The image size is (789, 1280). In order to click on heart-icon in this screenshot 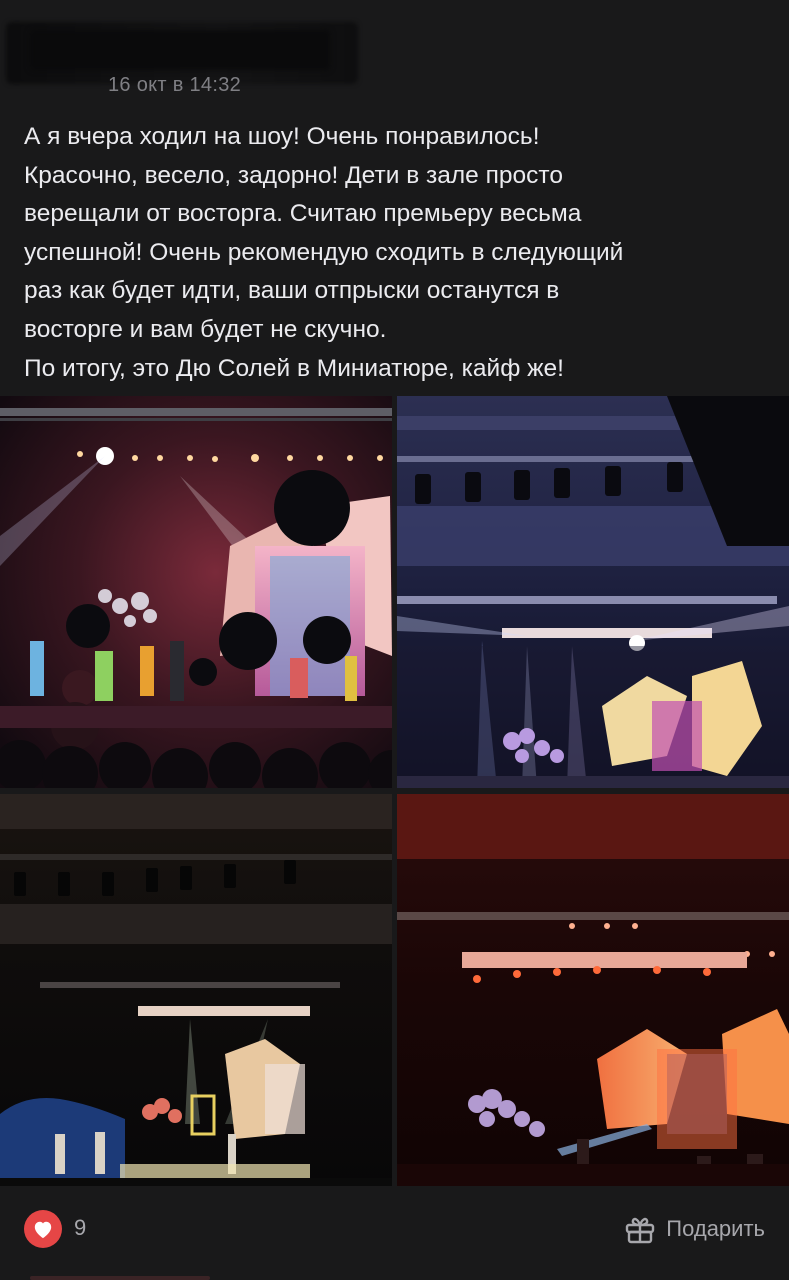, I will do `click(43, 1230)`.